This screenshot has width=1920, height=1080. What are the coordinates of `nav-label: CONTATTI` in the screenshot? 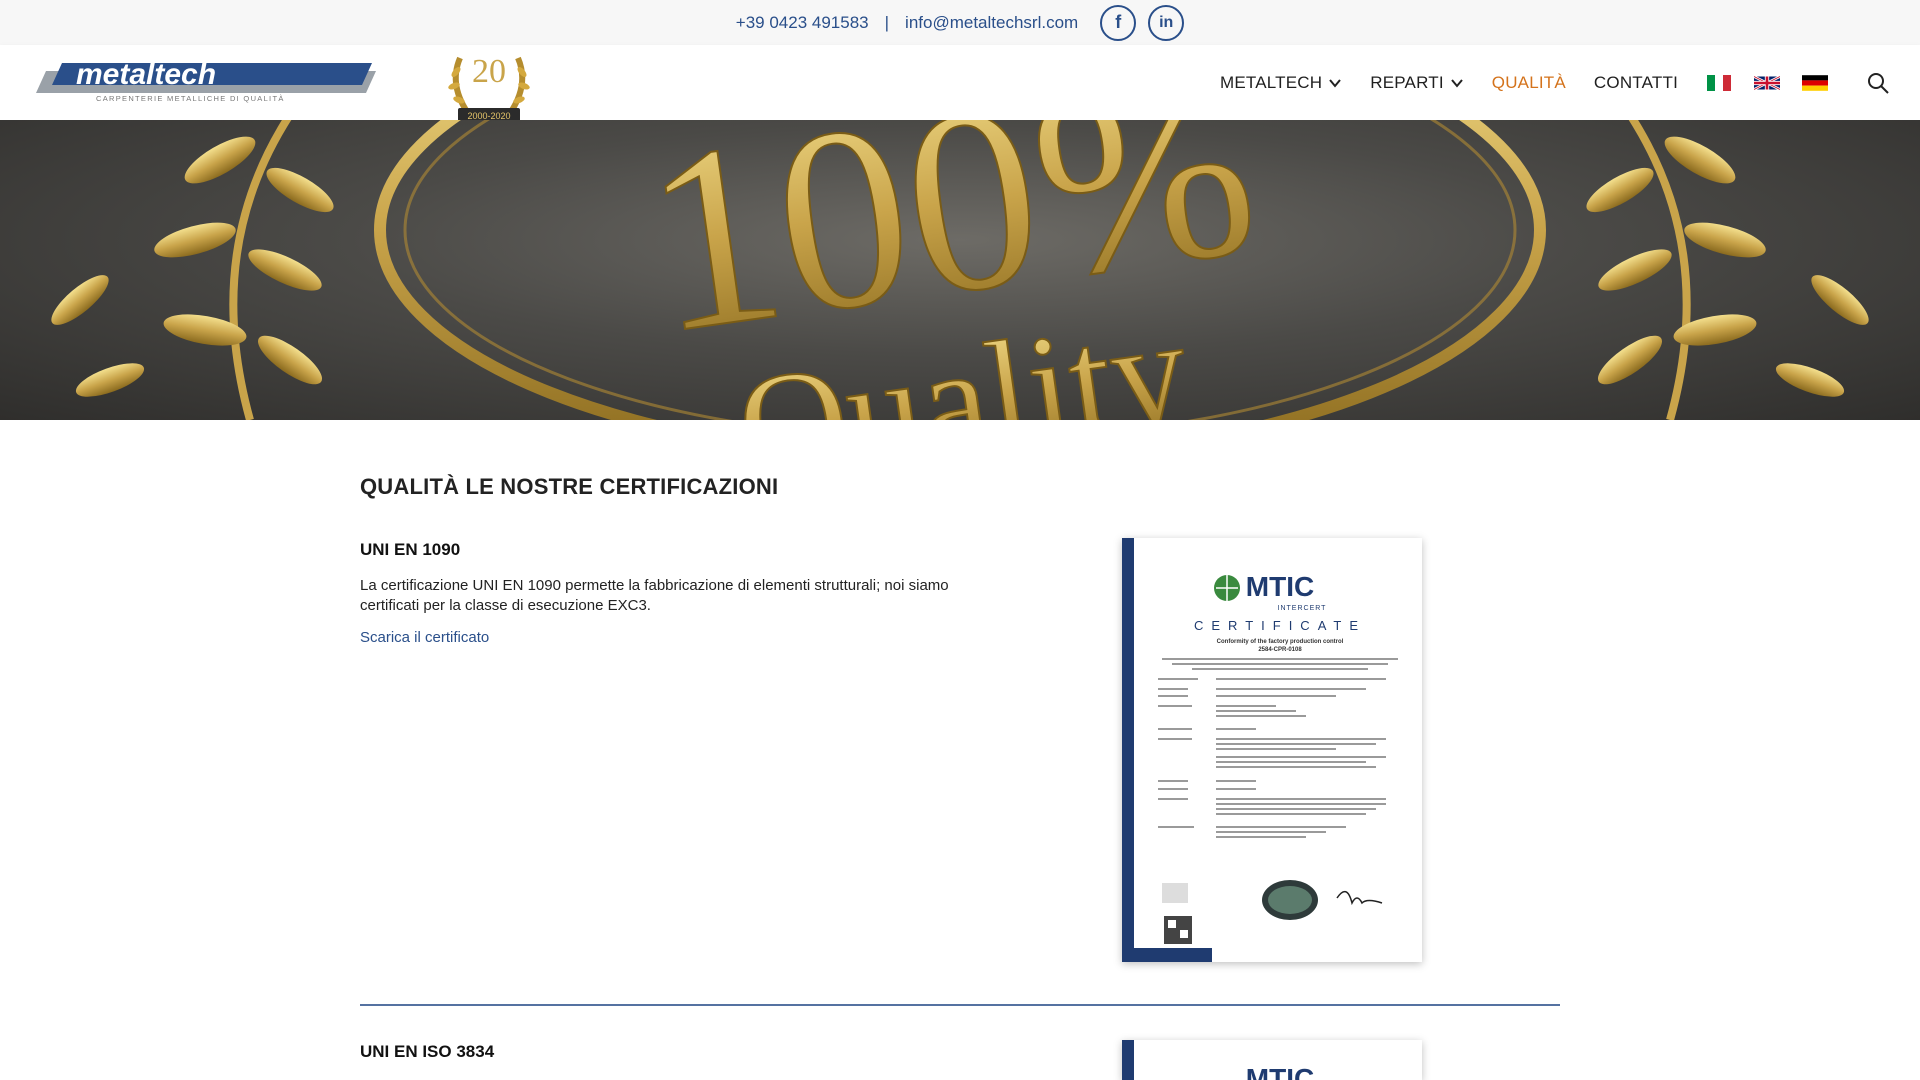 It's located at (1635, 82).